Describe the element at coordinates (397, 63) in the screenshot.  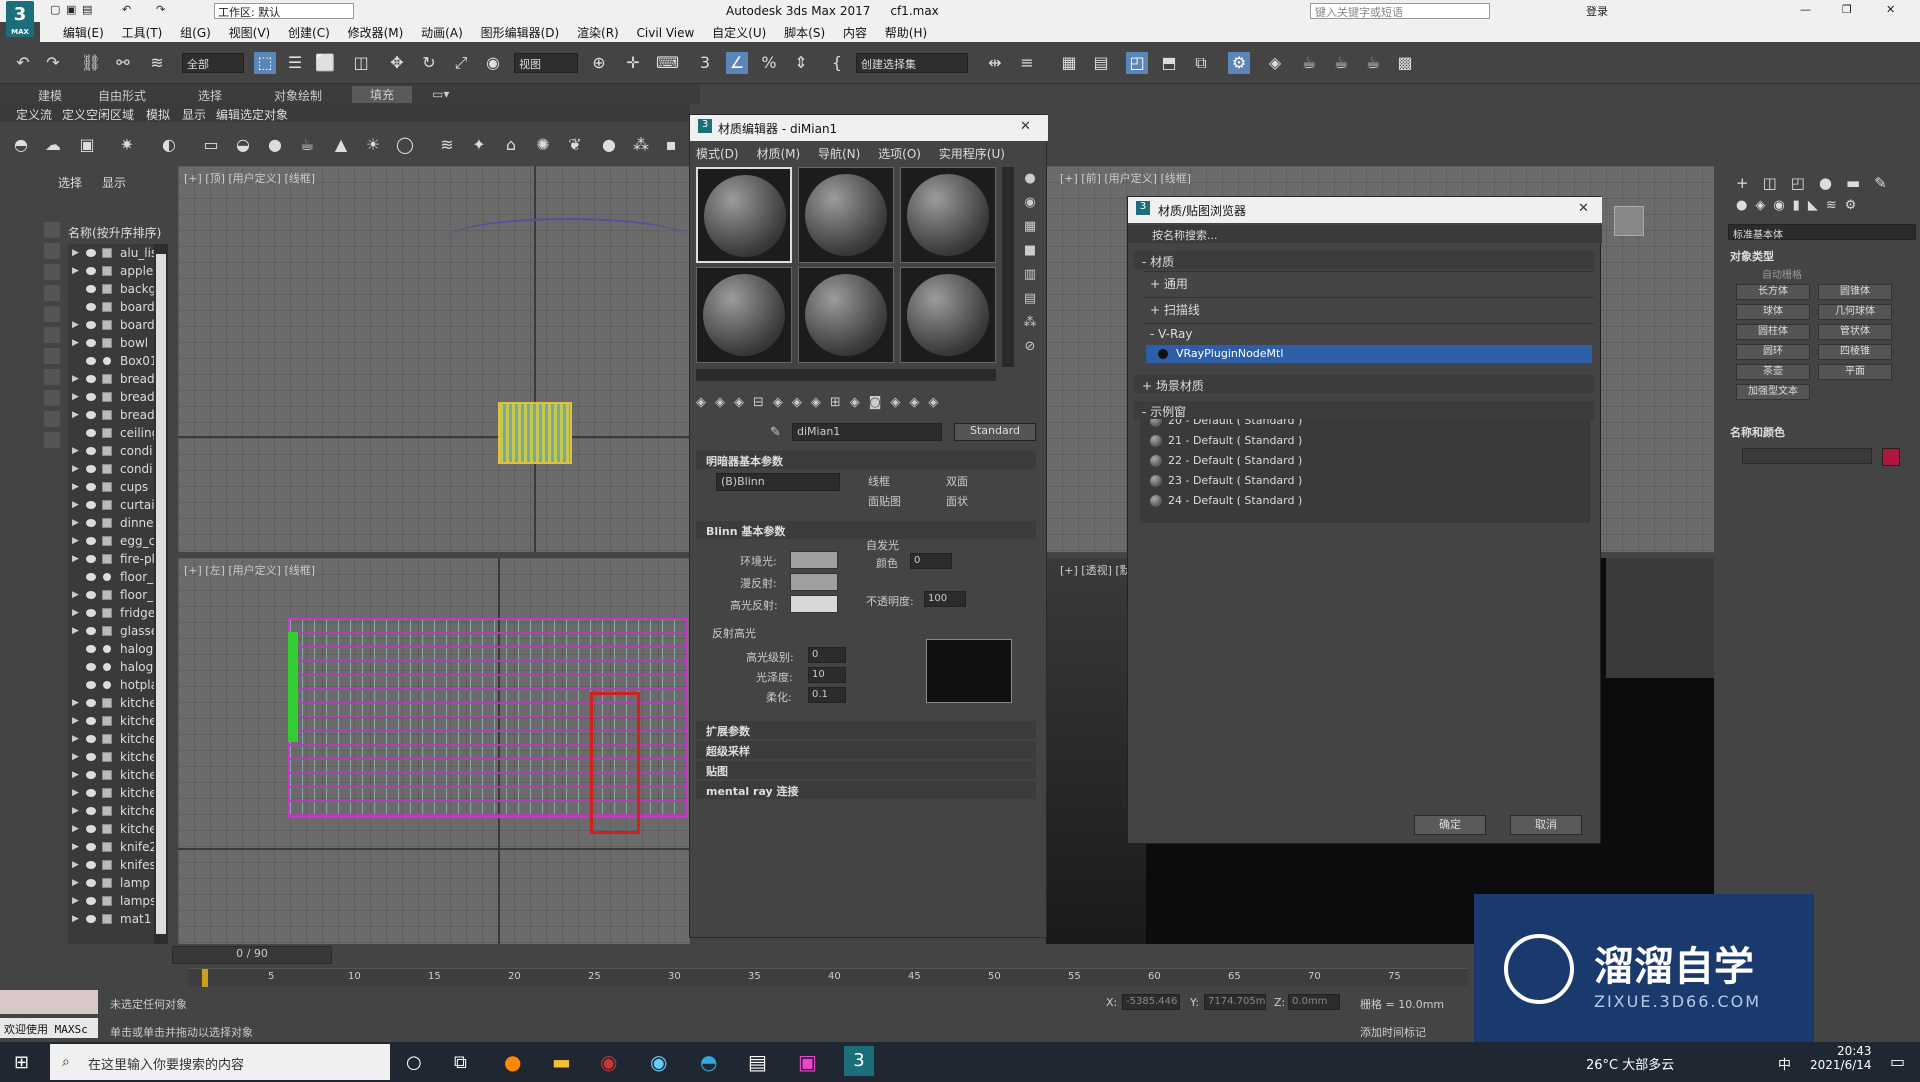
I see `move-icon: ✥` at that location.